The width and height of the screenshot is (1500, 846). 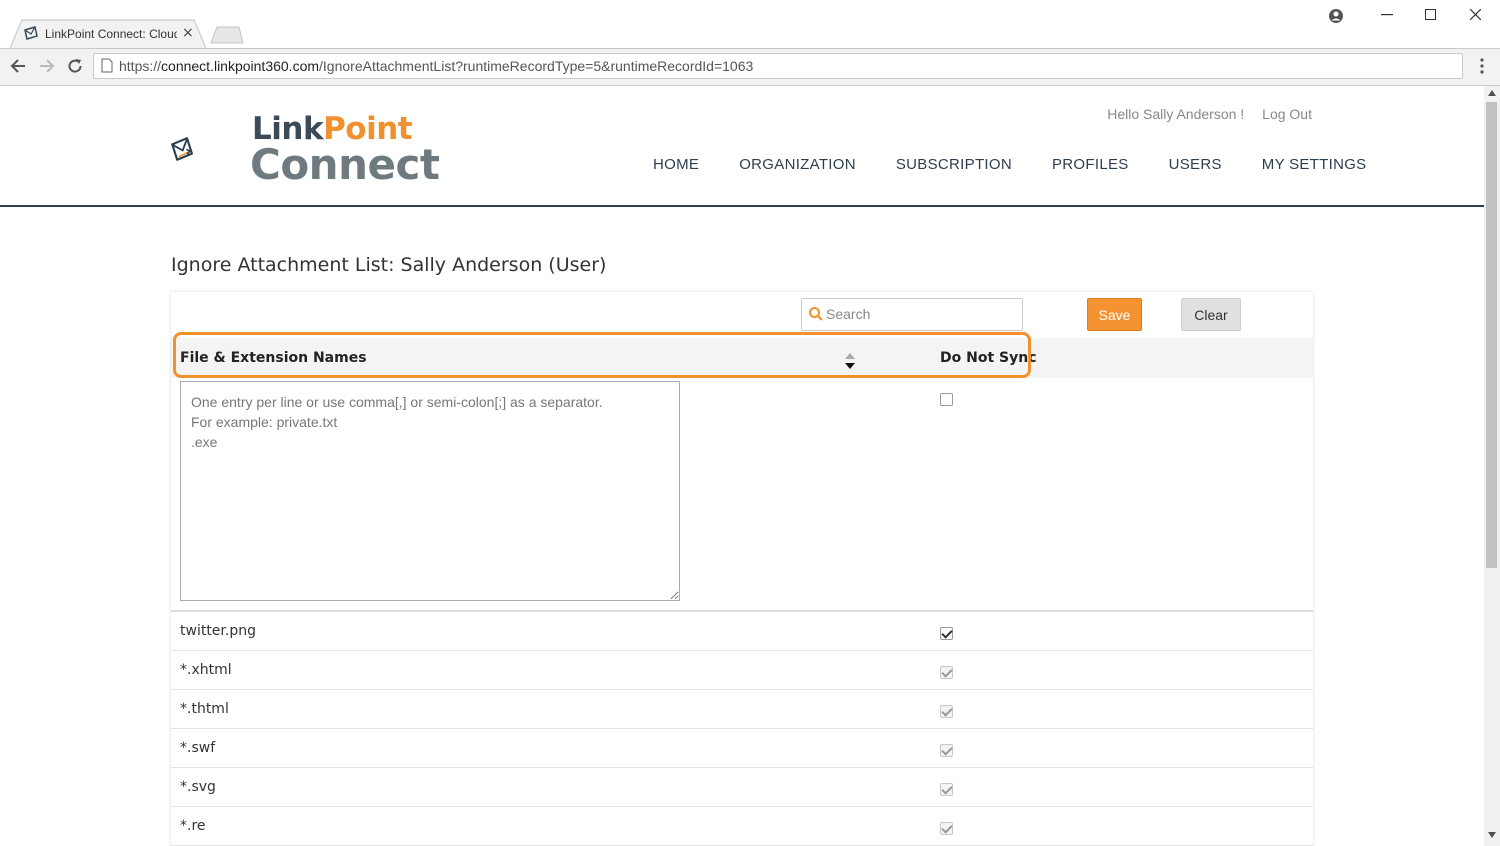 What do you see at coordinates (1430, 14) in the screenshot?
I see `maximize-icon` at bounding box center [1430, 14].